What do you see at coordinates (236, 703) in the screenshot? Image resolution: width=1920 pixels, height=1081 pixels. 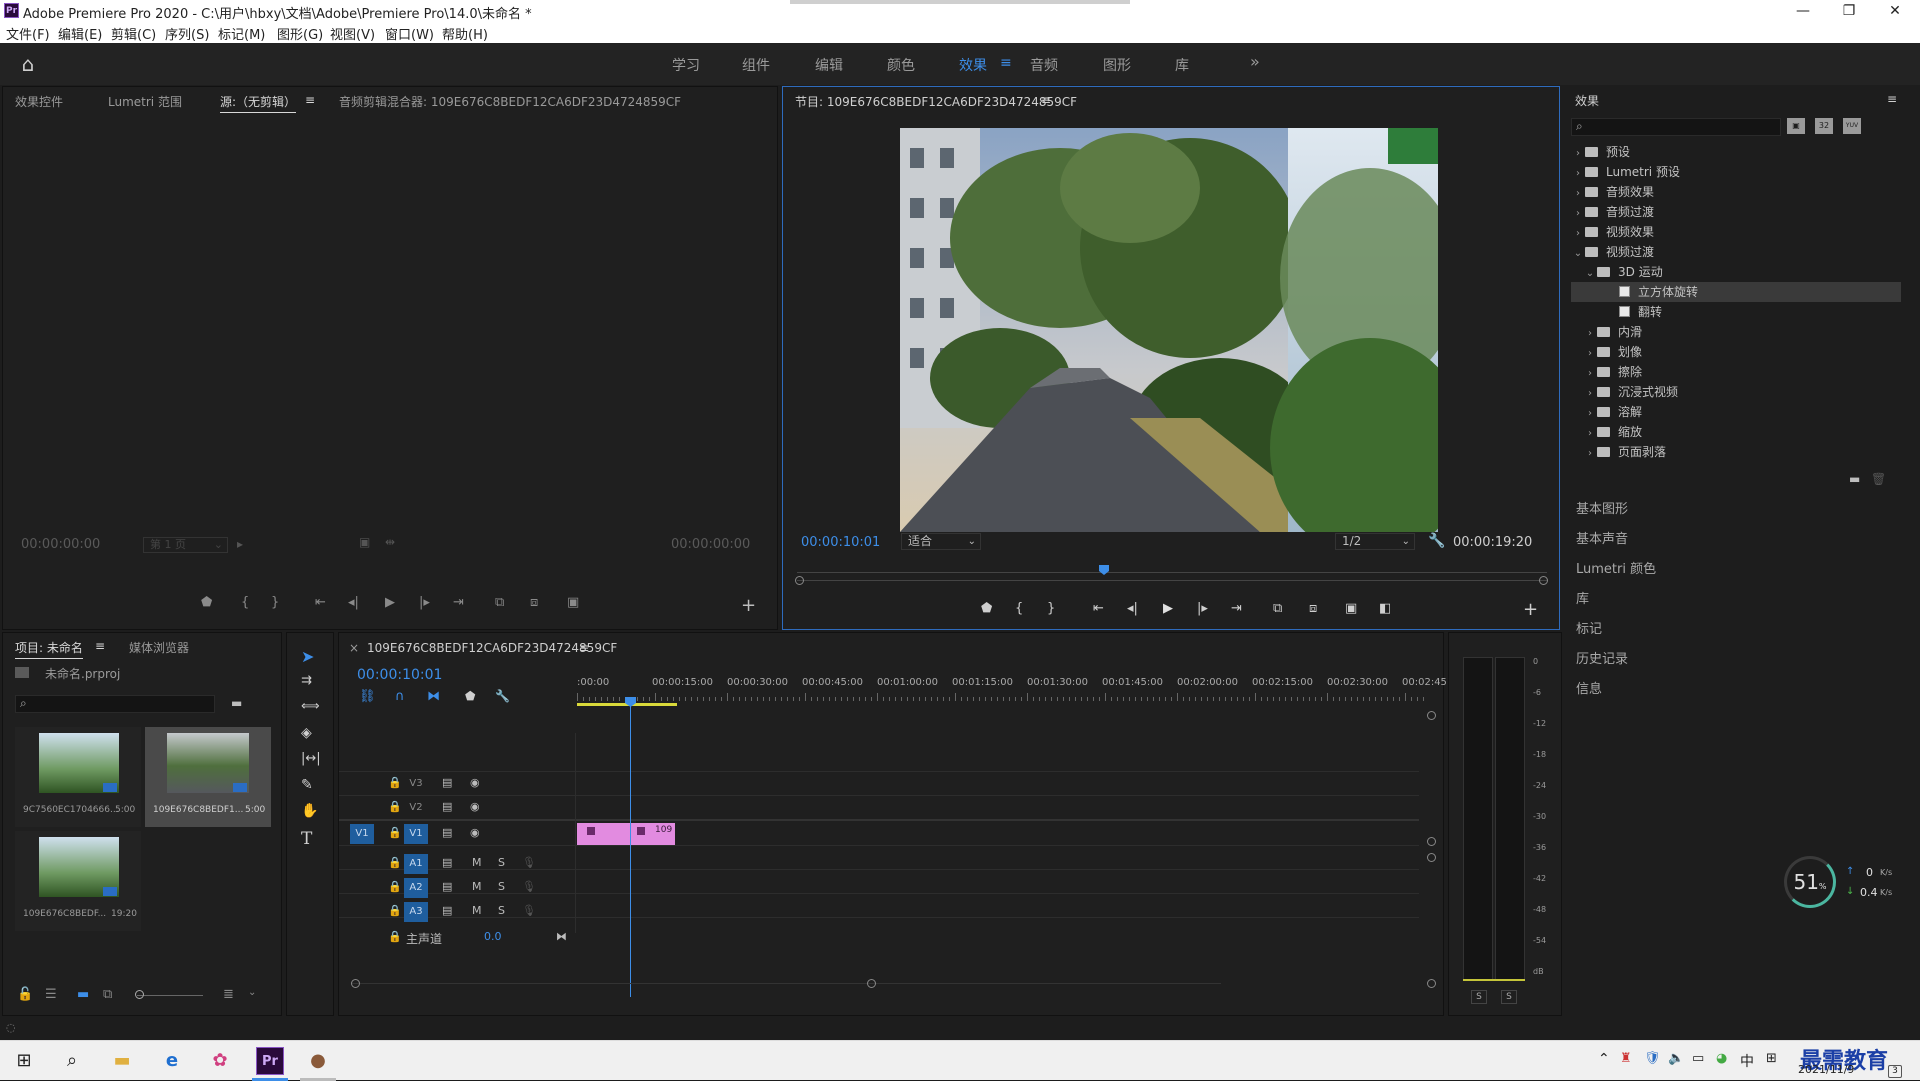 I see `new-bin-icon: ▬` at bounding box center [236, 703].